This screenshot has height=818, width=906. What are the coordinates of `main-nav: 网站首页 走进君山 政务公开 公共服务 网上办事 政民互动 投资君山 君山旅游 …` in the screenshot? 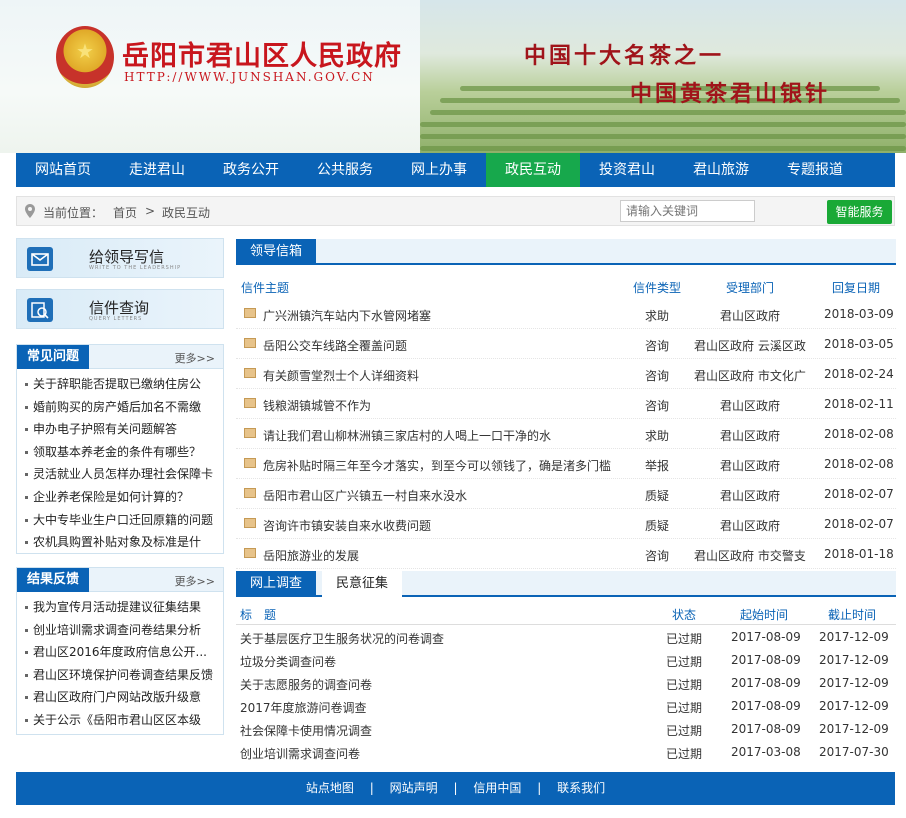 It's located at (455, 170).